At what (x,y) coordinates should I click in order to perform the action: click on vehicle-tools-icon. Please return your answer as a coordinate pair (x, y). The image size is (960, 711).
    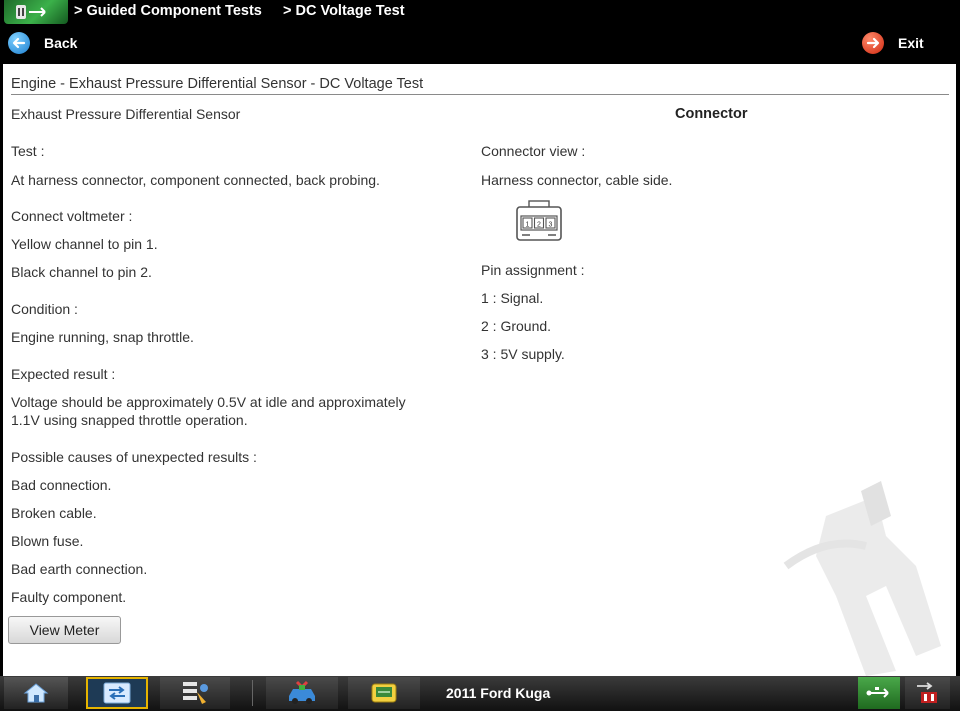
    Looking at the image, I should click on (302, 692).